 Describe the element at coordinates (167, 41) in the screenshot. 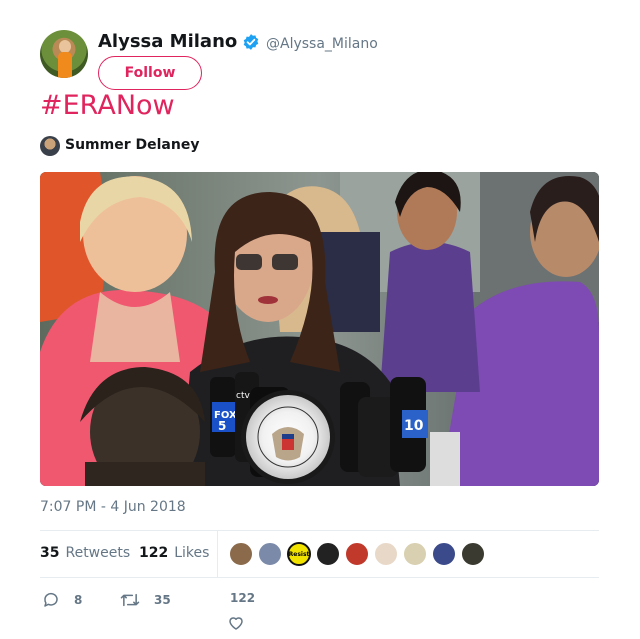

I see `author-name: Alyssa Milano` at that location.